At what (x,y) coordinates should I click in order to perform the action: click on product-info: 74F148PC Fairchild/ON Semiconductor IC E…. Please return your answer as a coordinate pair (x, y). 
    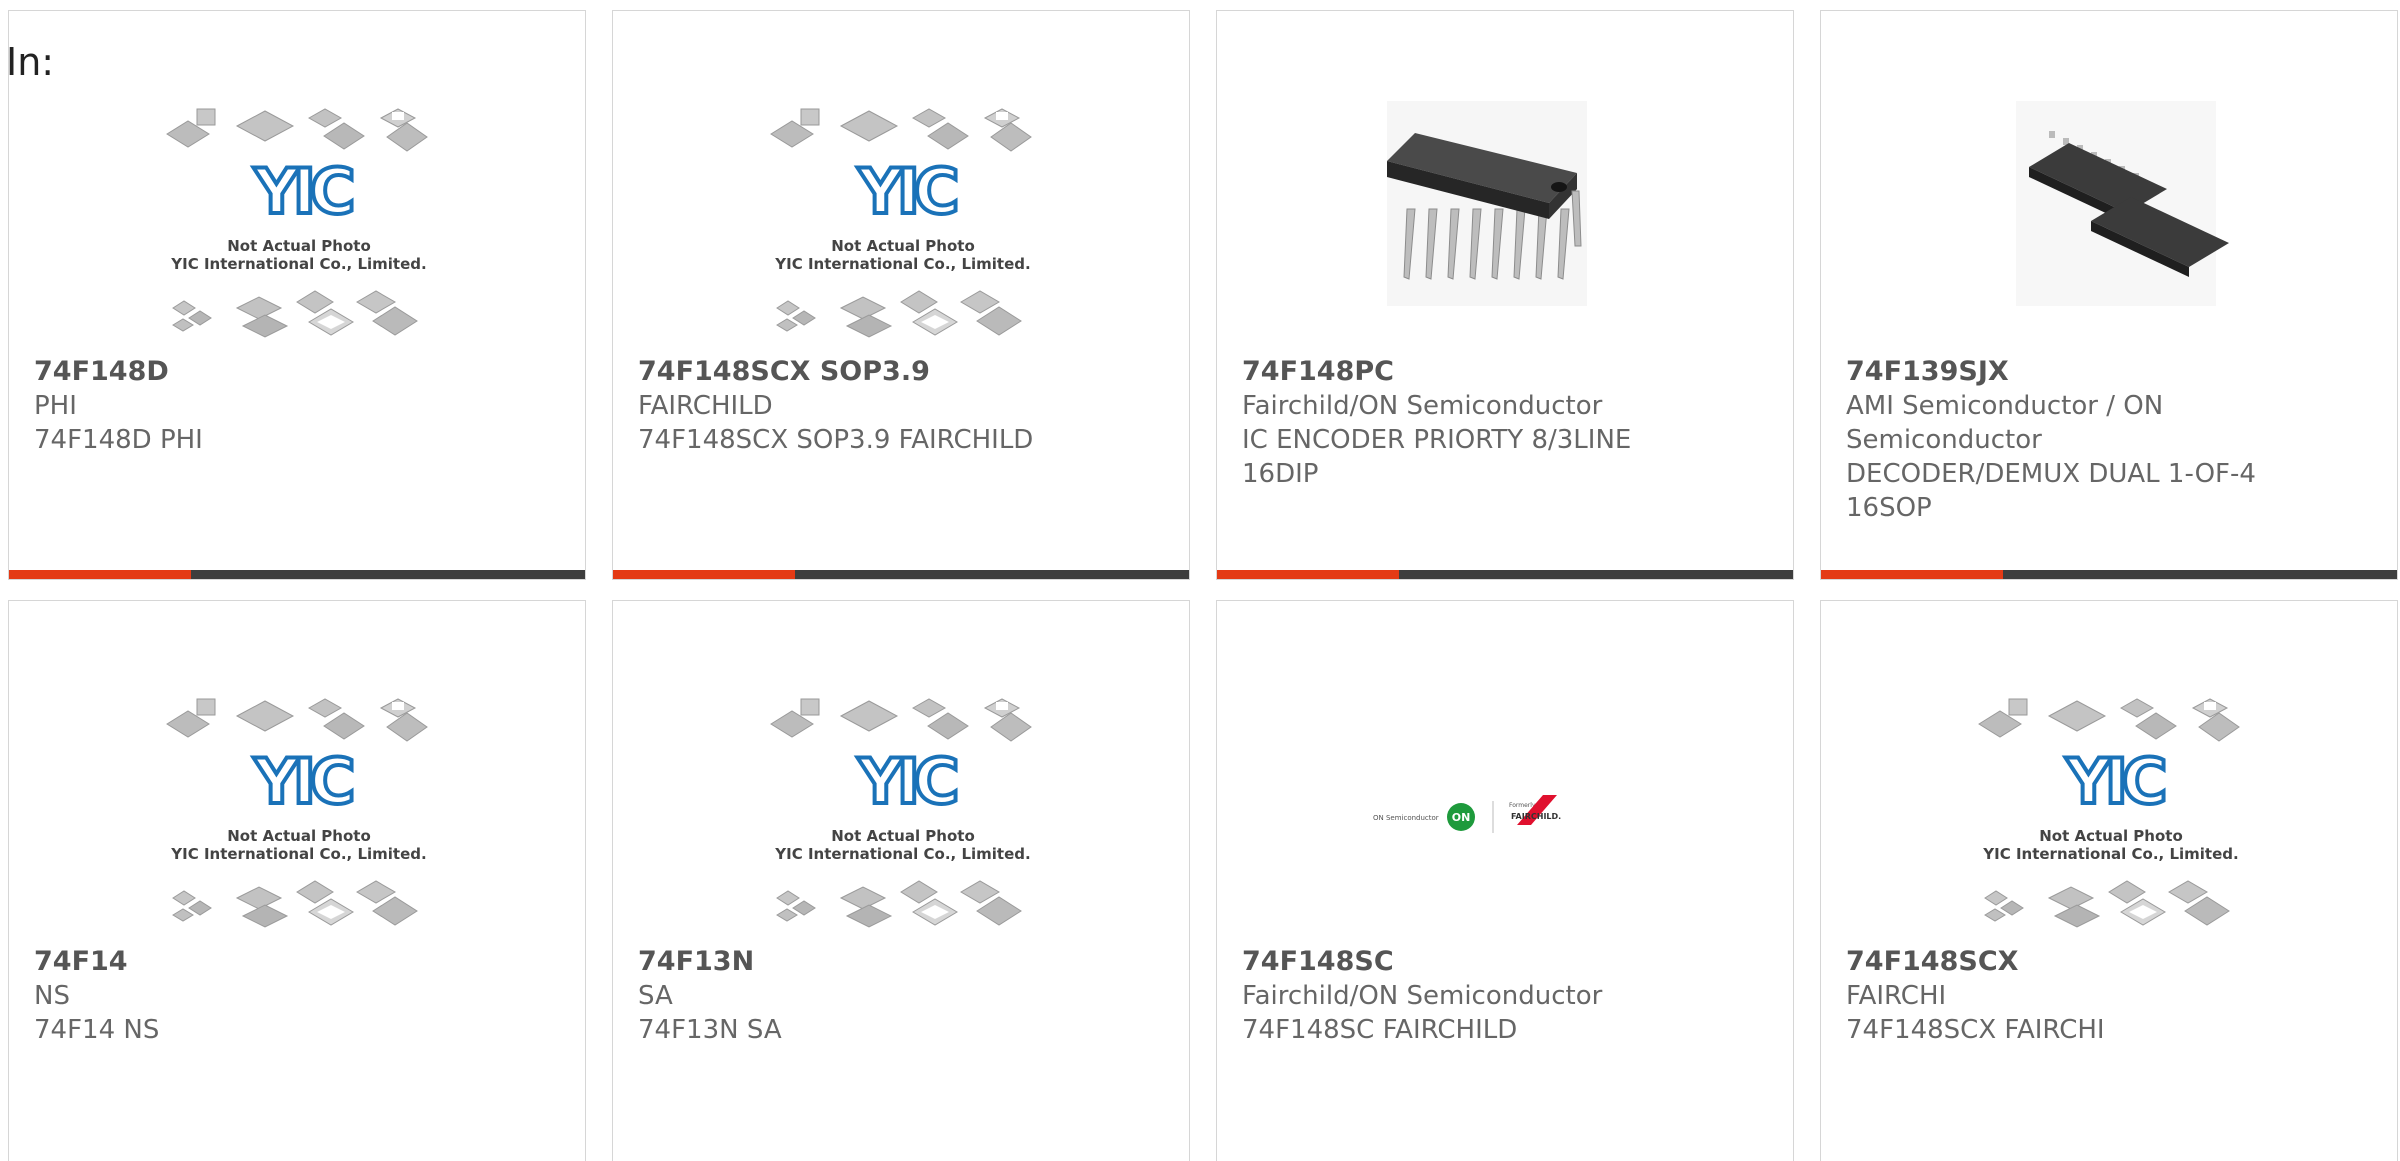
    Looking at the image, I should click on (1452, 423).